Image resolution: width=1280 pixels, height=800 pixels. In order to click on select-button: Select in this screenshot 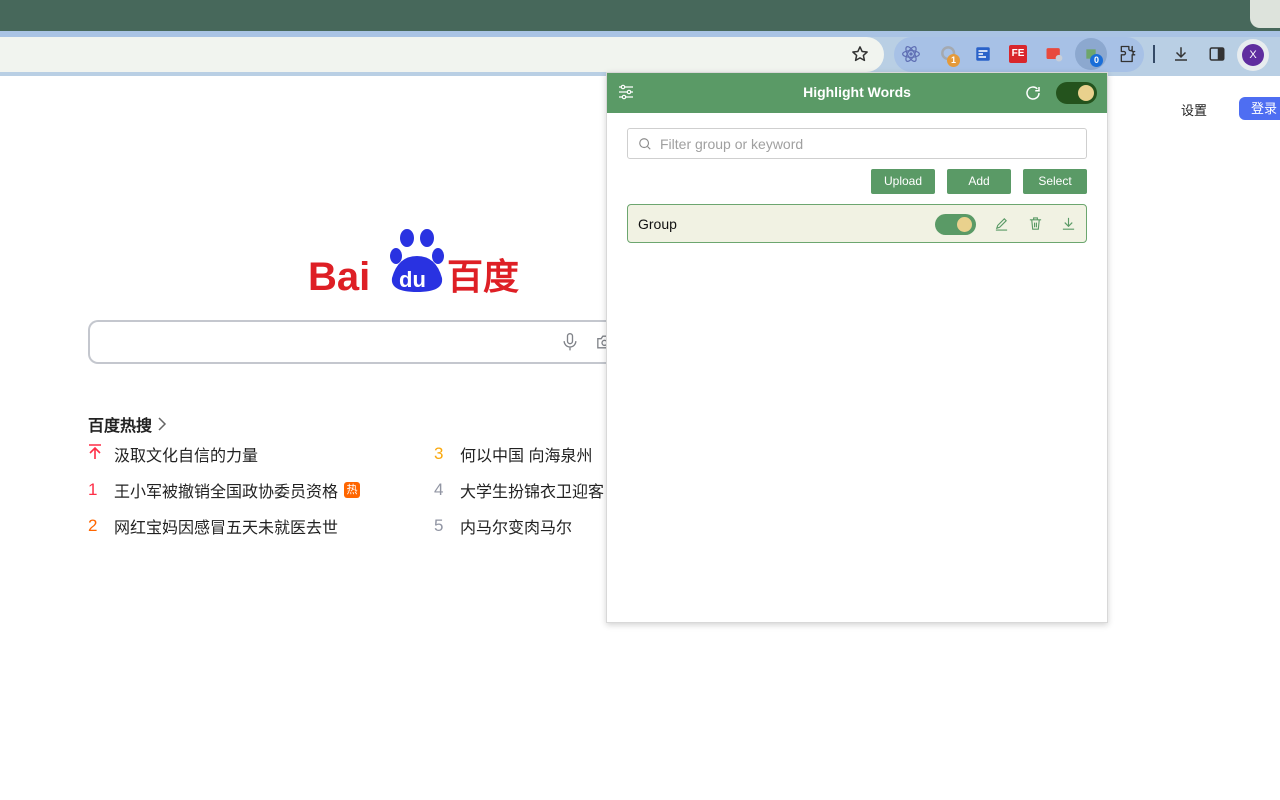, I will do `click(1055, 181)`.